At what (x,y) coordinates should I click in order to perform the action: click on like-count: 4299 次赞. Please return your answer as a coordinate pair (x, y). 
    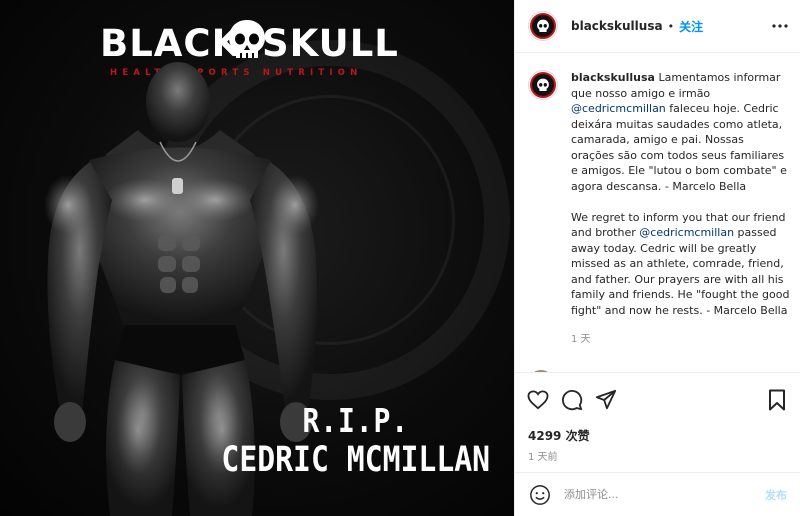
    Looking at the image, I should click on (657, 436).